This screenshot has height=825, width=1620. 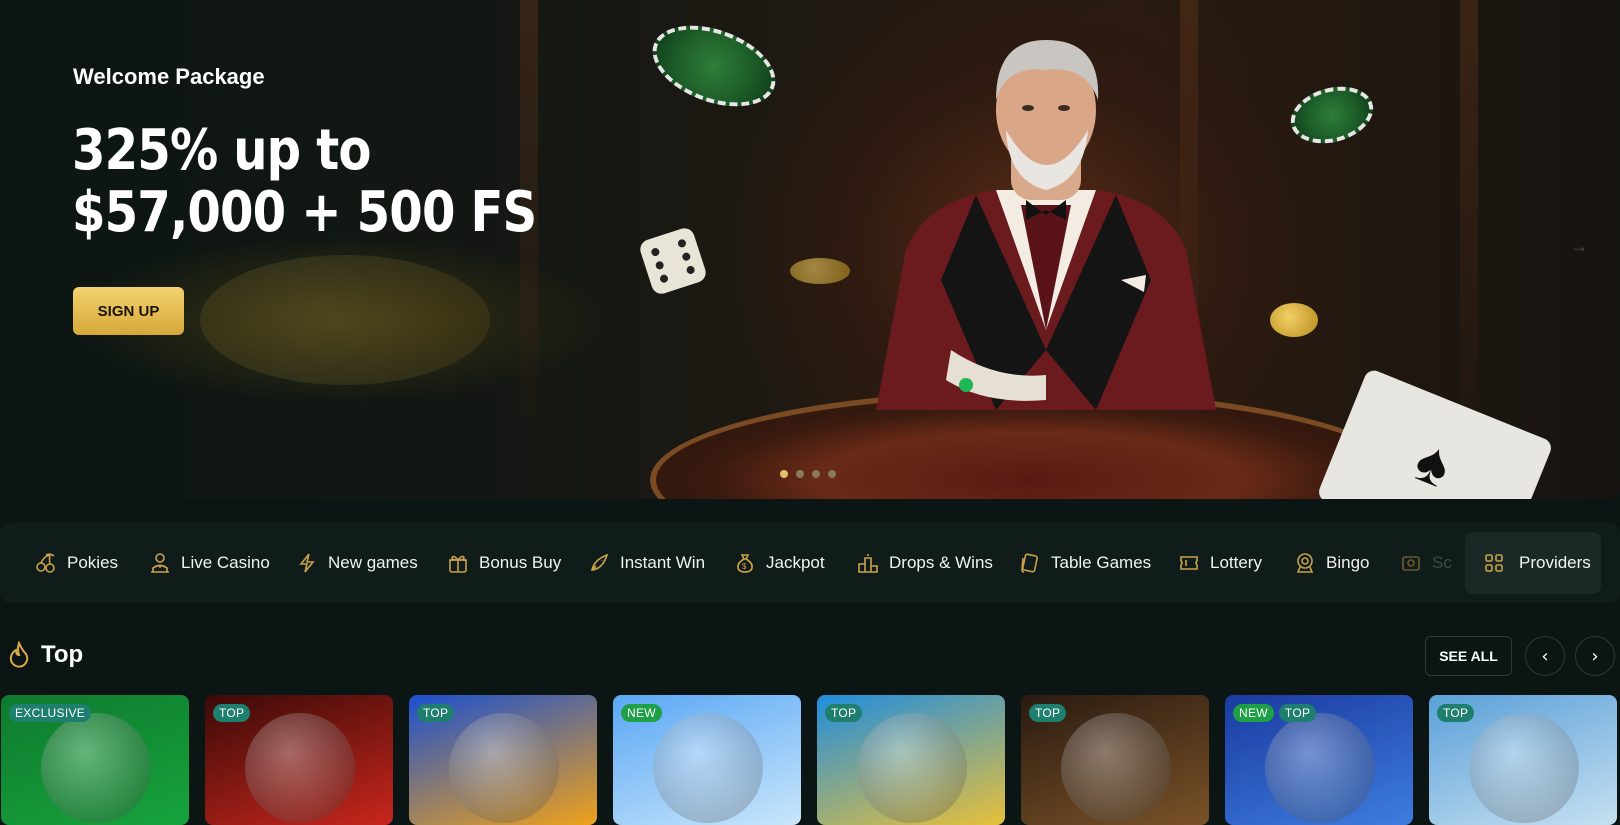 I want to click on category-live-casino: Live Casino, so click(x=209, y=563).